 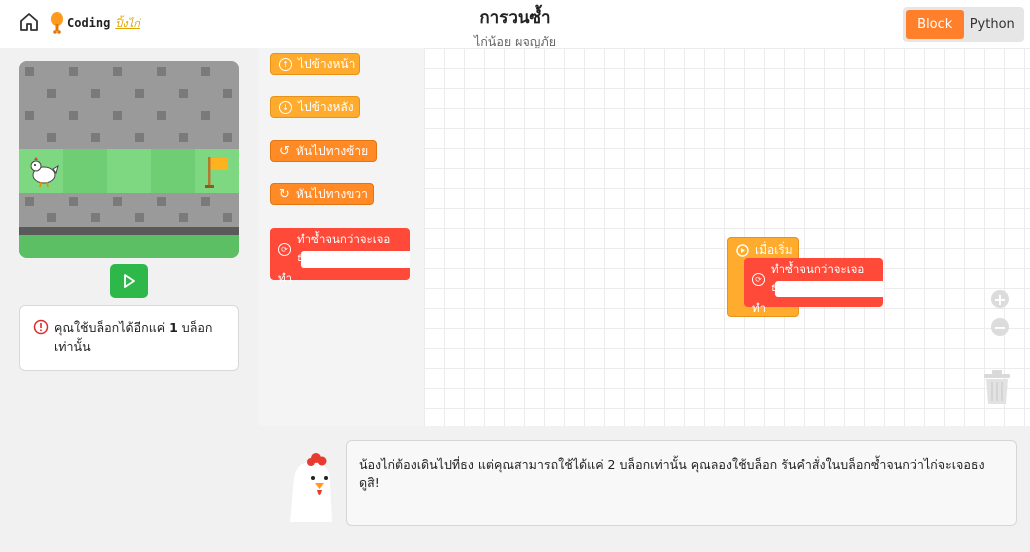 I want to click on ledge, so click(x=129, y=231).